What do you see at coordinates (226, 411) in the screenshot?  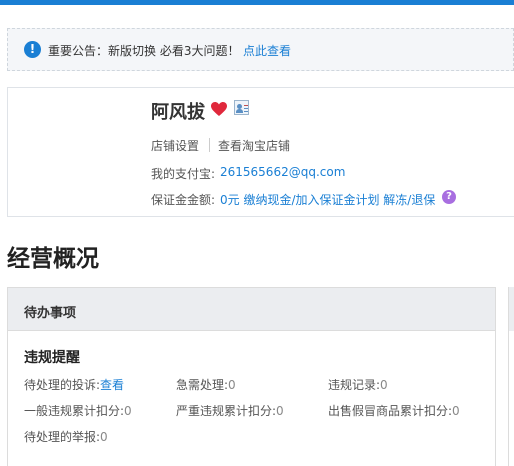 I see `stat-label: 严重违规累计扣分:` at bounding box center [226, 411].